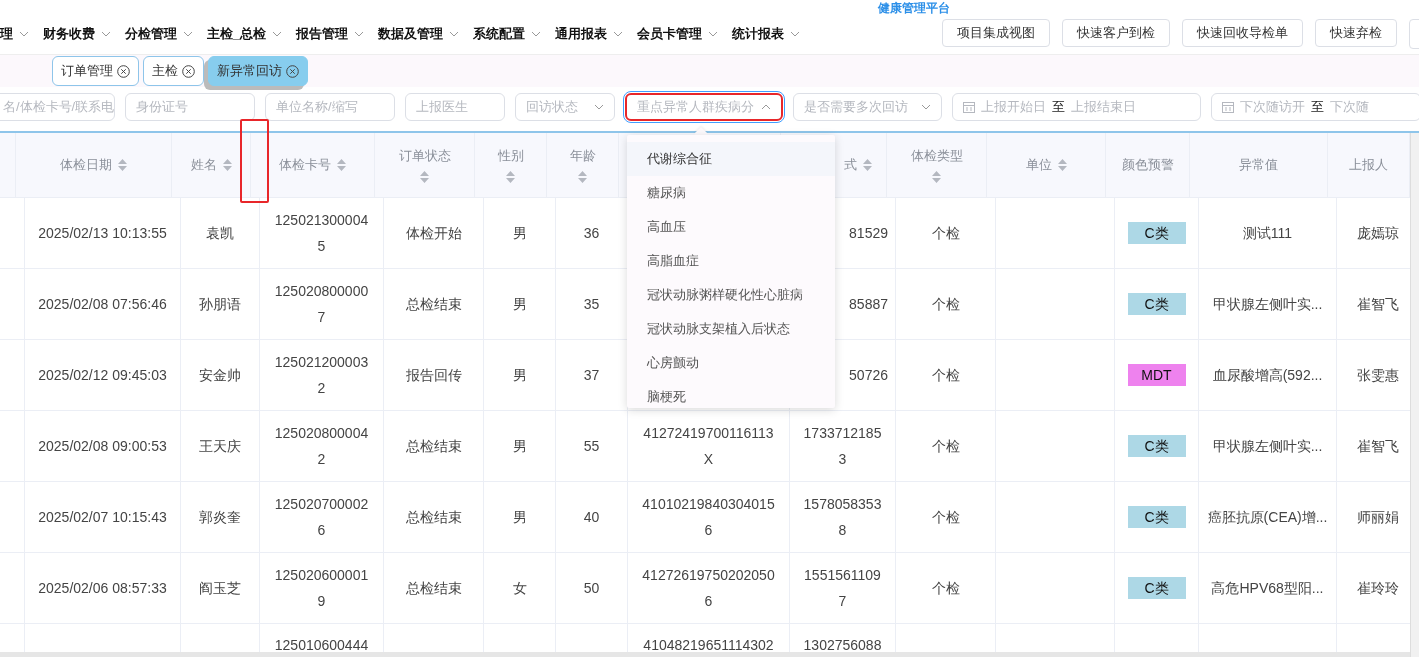 This screenshot has height=657, width=1419. I want to click on cell-text: 袁凯, so click(220, 233).